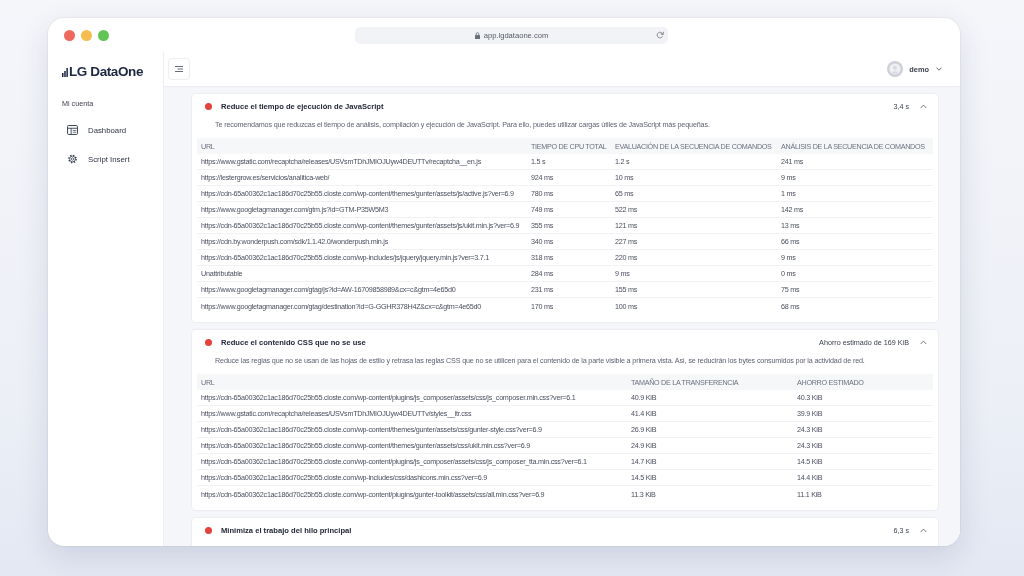  I want to click on brand-name: LG DataOne, so click(106, 72).